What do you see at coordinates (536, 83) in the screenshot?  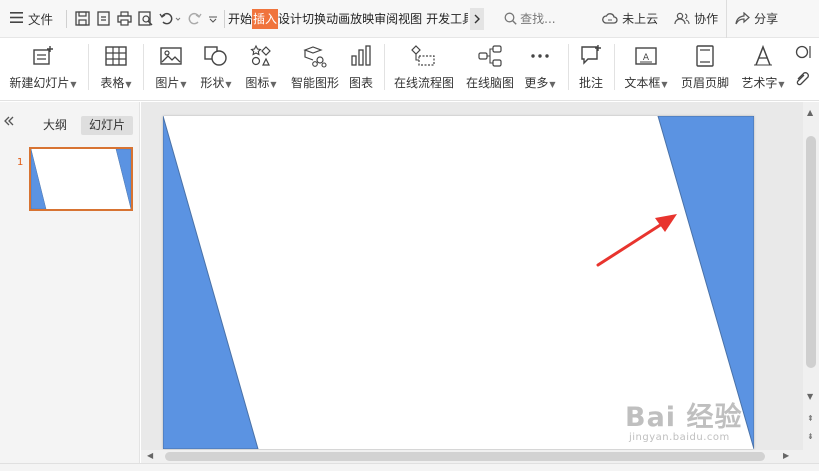 I see `more-label: 更多` at bounding box center [536, 83].